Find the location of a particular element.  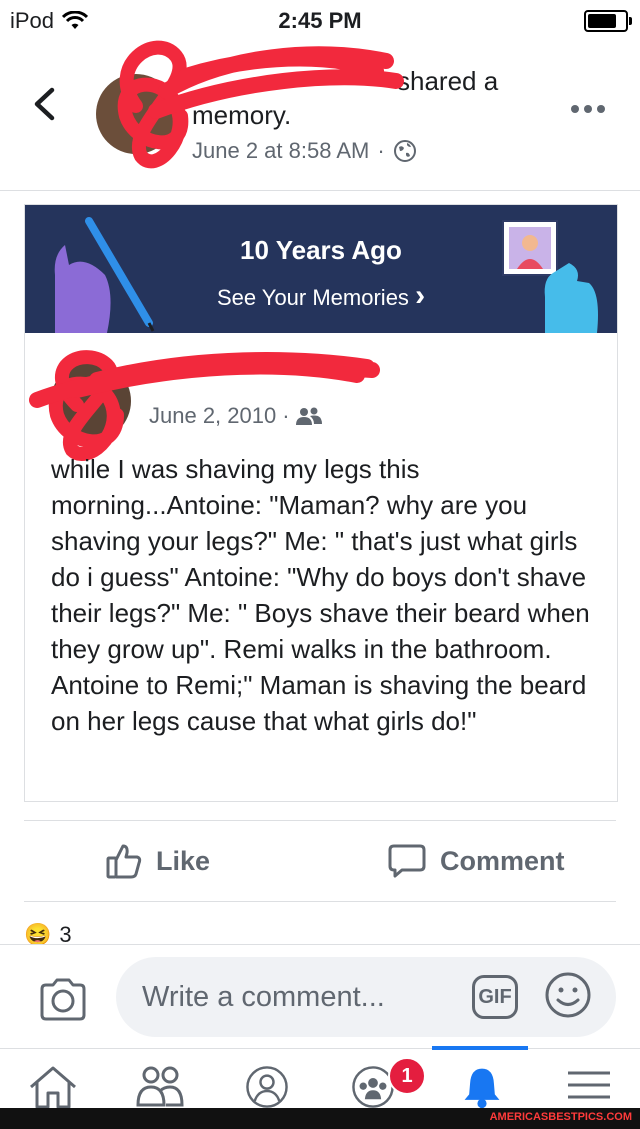

post-header: shared a memory. June 2 at 8:58 AM · is located at coordinates (320, 115).